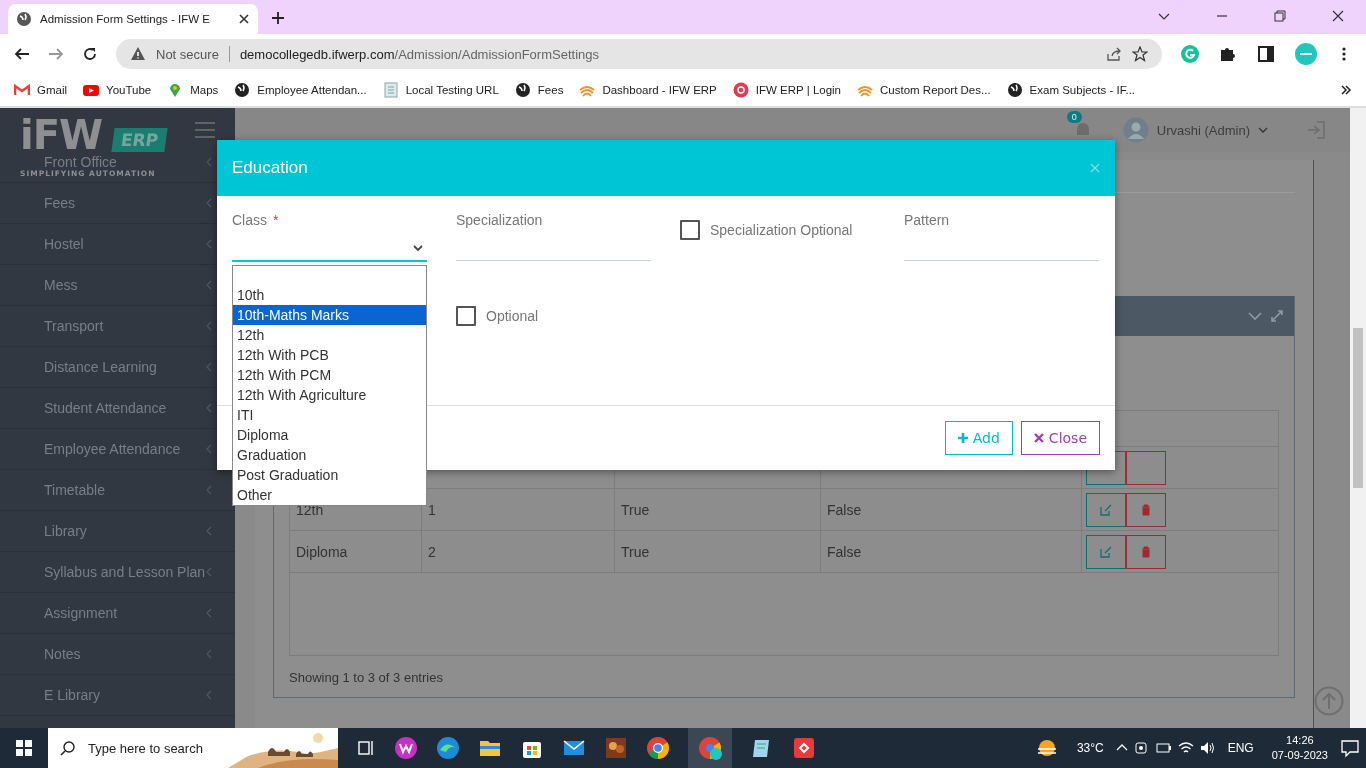 The height and width of the screenshot is (768, 1366). Describe the element at coordinates (1280, 16) in the screenshot. I see `restore-icon` at that location.